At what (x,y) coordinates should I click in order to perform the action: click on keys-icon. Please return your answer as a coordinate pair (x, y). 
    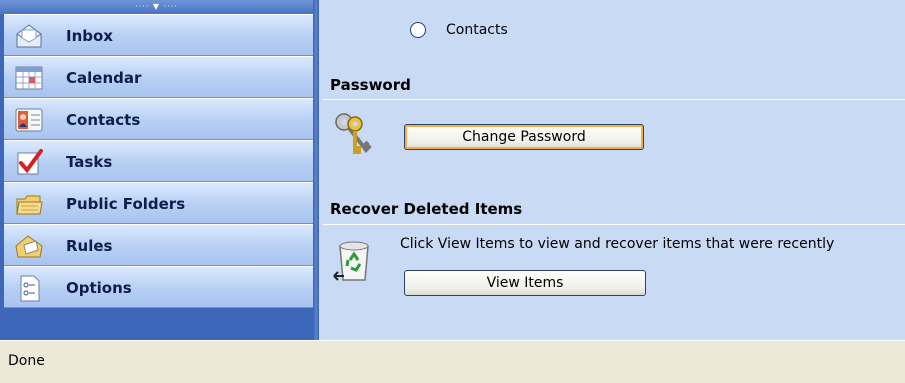
    Looking at the image, I should click on (353, 133).